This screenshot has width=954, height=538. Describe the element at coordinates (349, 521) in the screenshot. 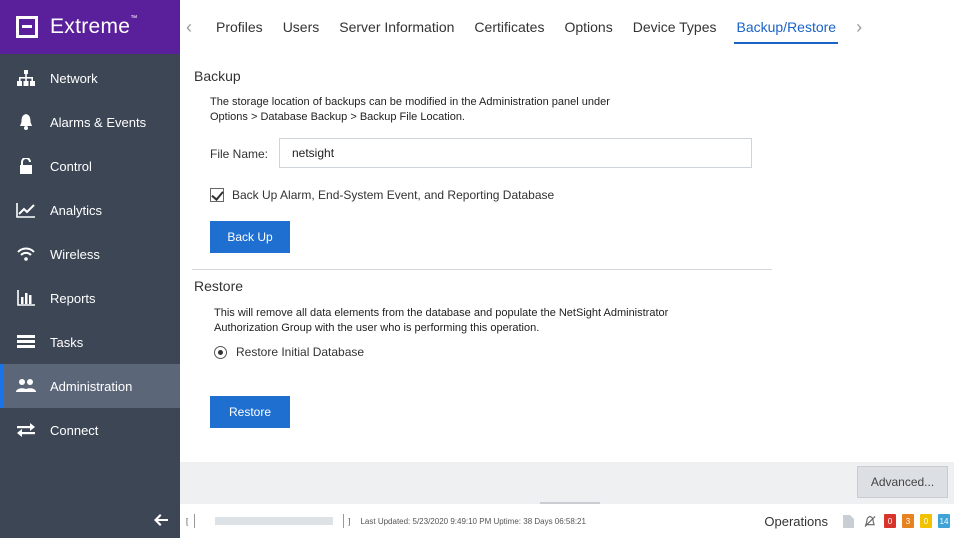

I see `status-bracket-close: ]` at that location.